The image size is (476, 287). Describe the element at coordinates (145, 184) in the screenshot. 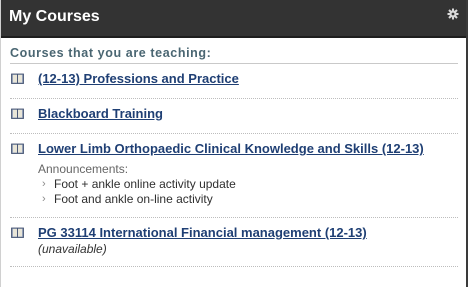

I see `announcement-text: Foot + ankle online activity update` at that location.